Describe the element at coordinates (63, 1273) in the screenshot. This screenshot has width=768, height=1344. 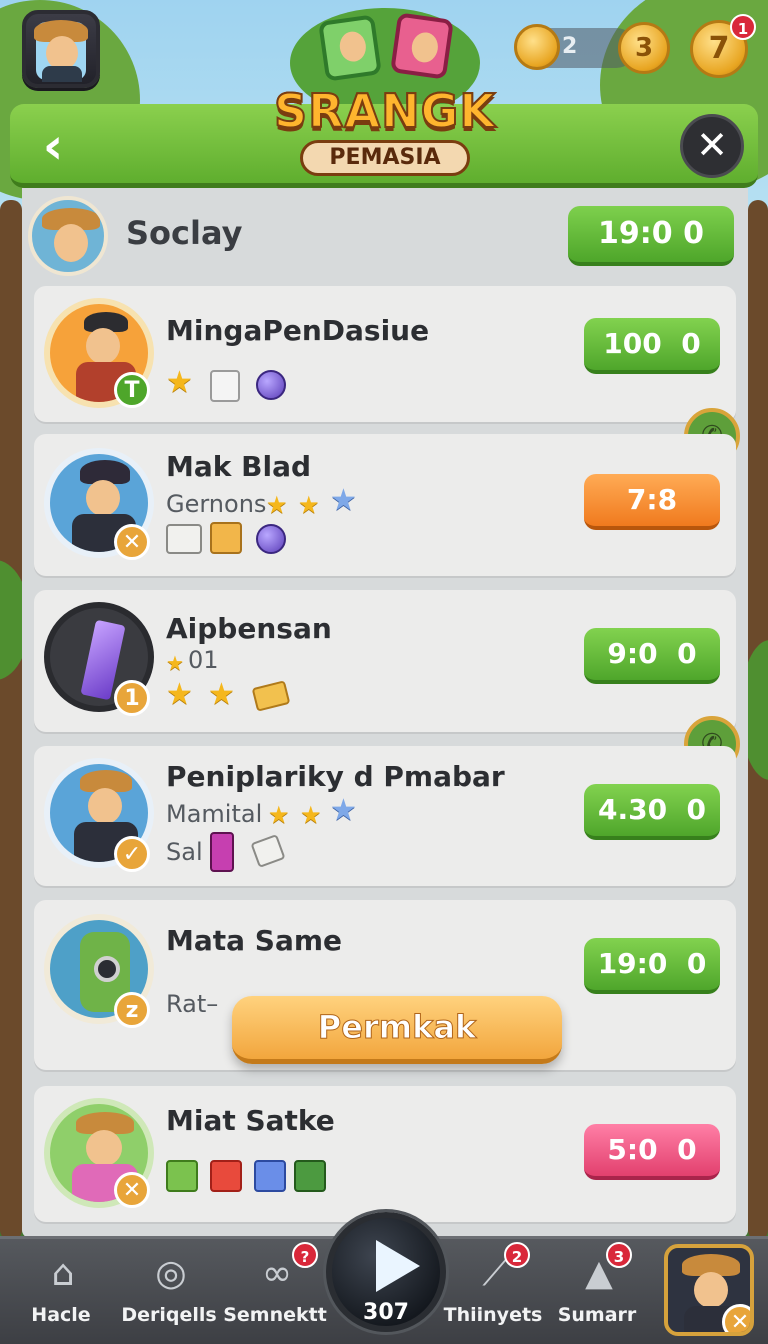
I see `home-icon: ⌂` at that location.